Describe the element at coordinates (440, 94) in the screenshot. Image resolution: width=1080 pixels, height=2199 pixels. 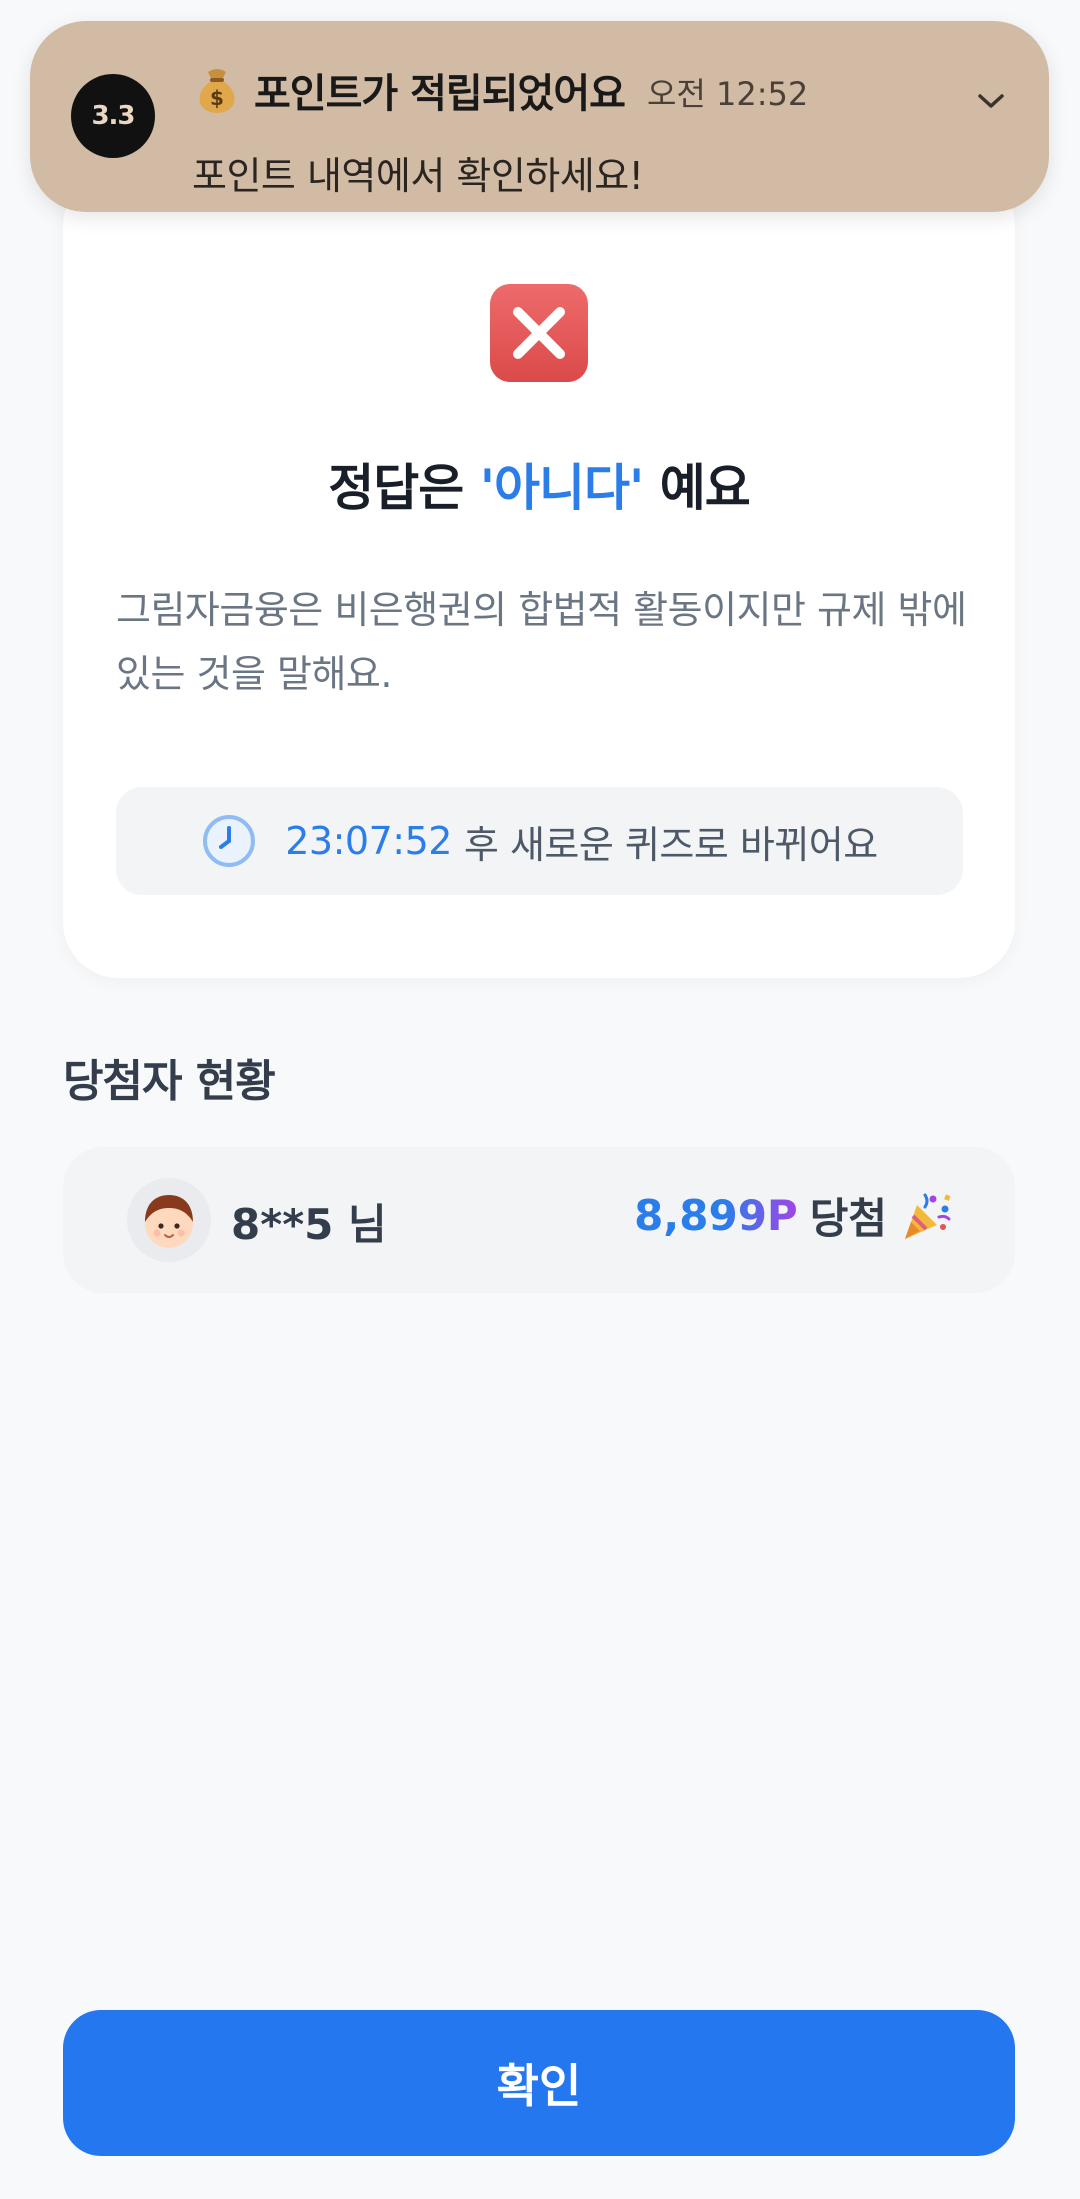
I see `notification-title: 포인트가 적립되었어요` at that location.